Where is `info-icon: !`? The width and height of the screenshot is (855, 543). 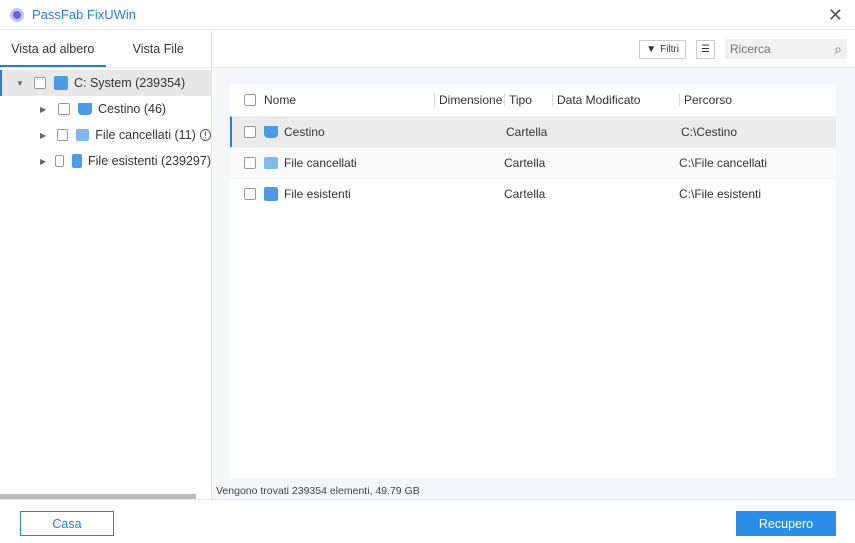 info-icon: ! is located at coordinates (205, 135).